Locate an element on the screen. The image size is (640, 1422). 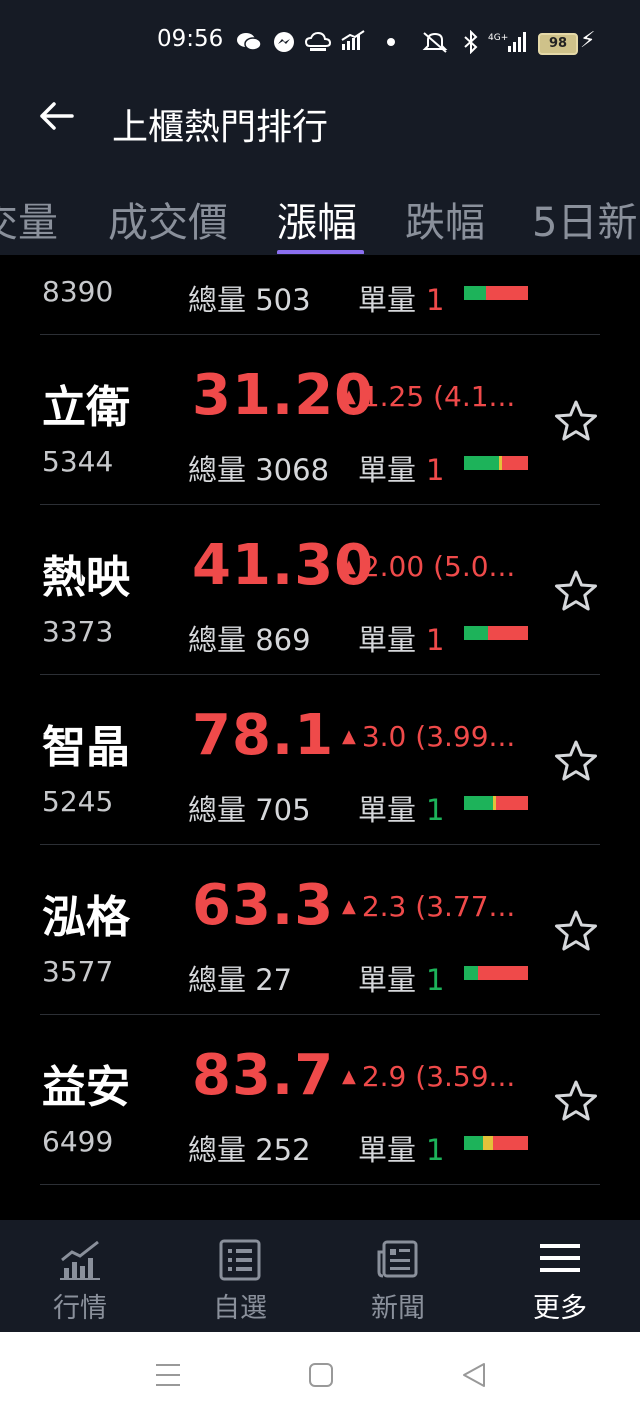
list-item: 智晶 5245 78.1 ▲ 3.0 (3.99... 總量 705 單量 1 is located at coordinates (320, 760).